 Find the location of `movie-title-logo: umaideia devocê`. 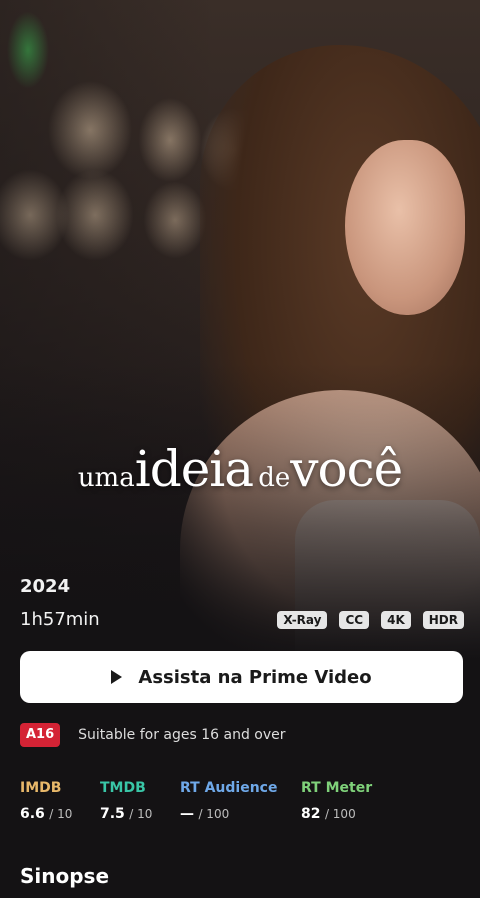

movie-title-logo: umaideia devocê is located at coordinates (240, 469).